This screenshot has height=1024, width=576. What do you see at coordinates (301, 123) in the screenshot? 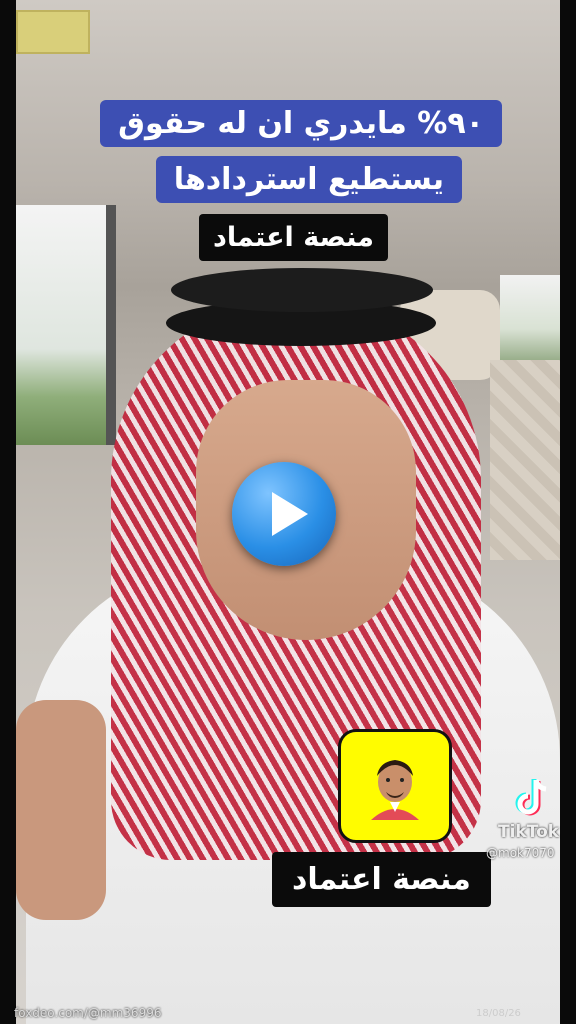
I see `caption-line-1: ٩٠% مايدري ان له حقوق` at bounding box center [301, 123].